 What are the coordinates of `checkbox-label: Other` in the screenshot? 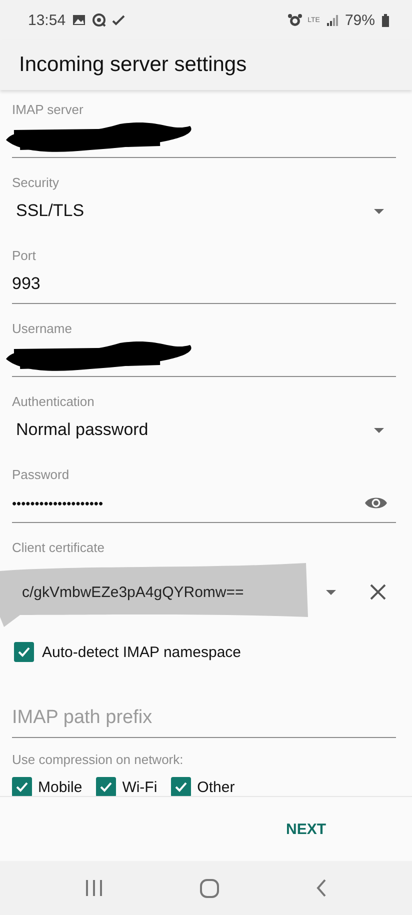 It's located at (216, 787).